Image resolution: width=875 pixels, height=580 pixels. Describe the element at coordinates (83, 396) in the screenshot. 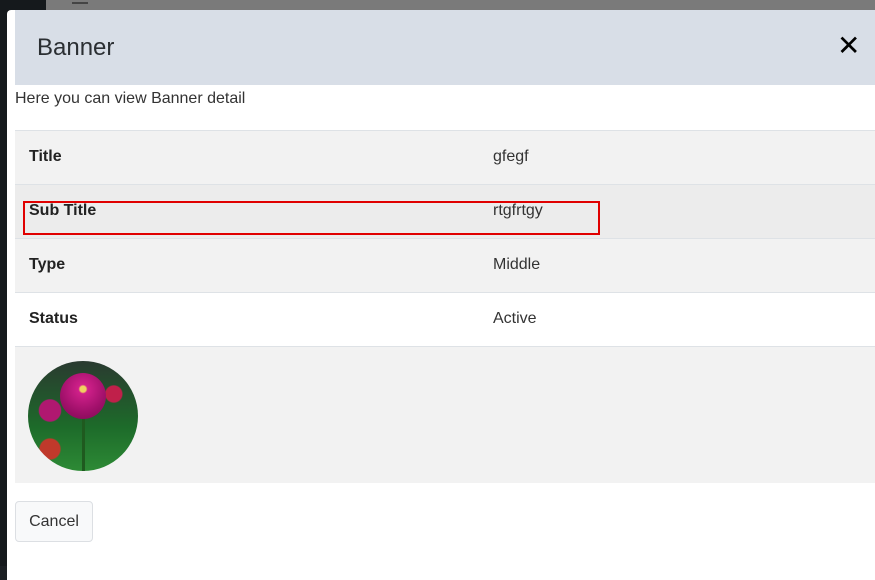

I see `flower-head` at that location.